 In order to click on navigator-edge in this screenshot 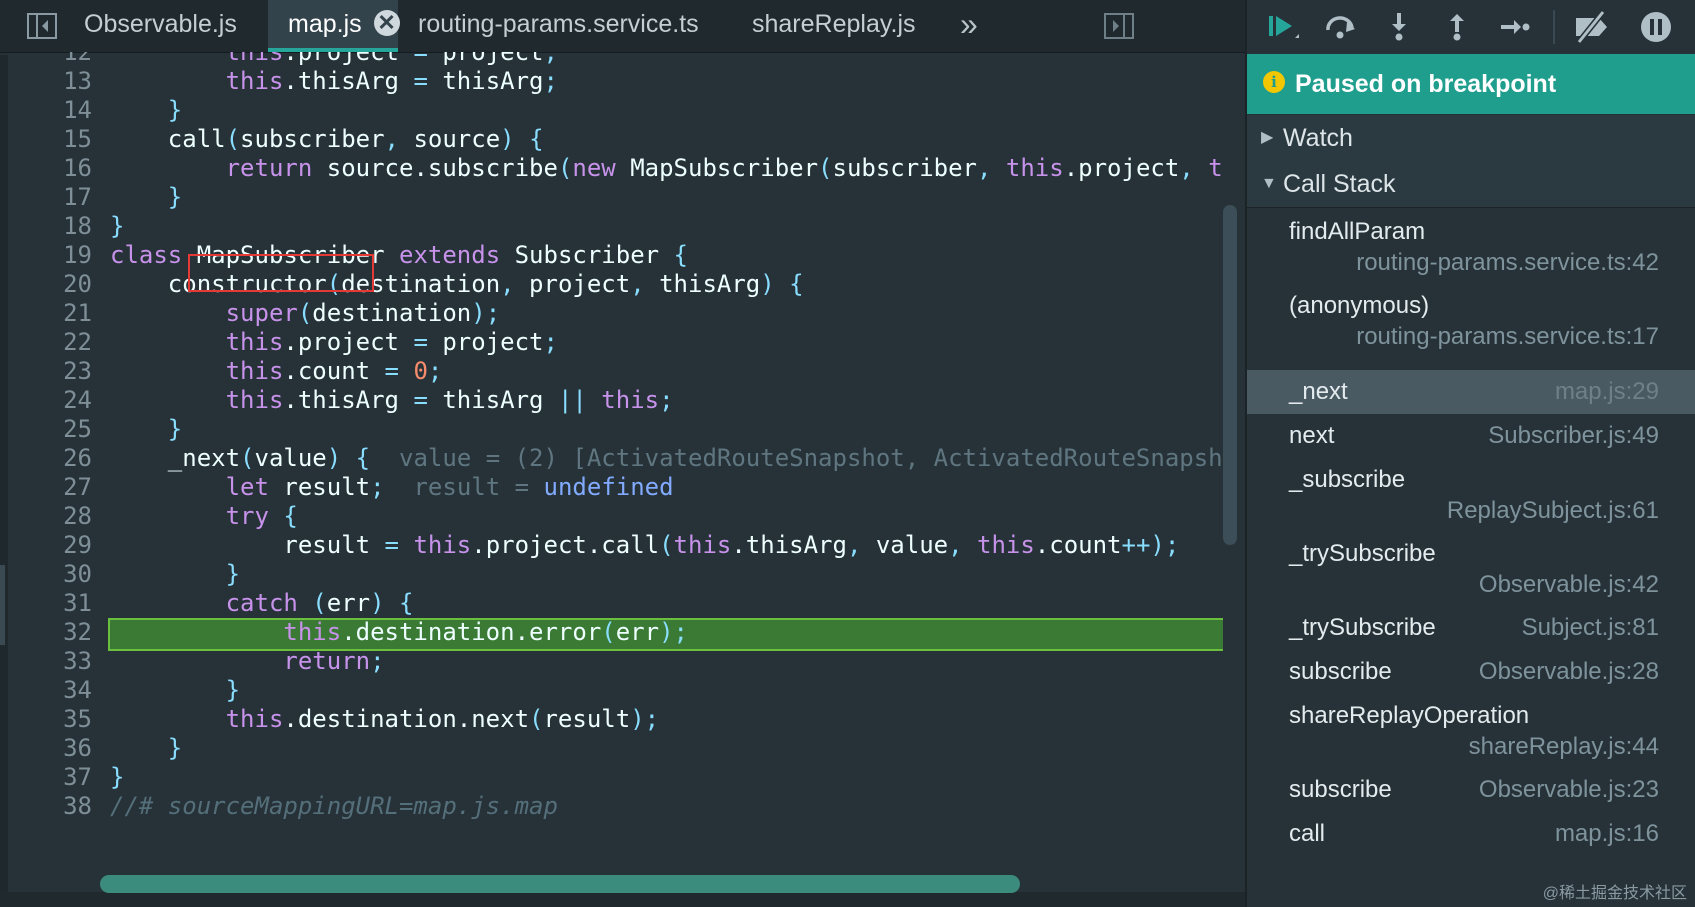, I will do `click(4, 481)`.